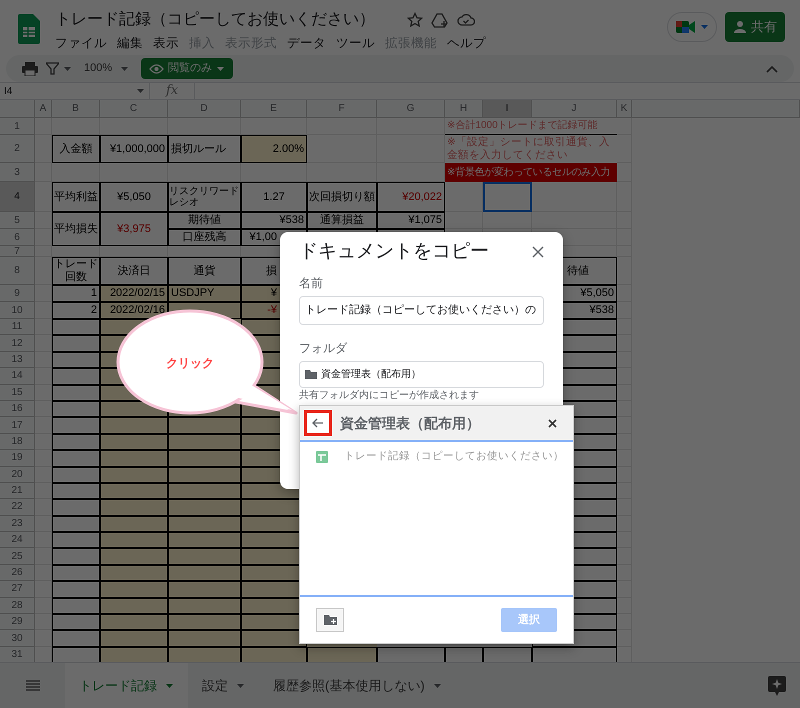  What do you see at coordinates (531, 172) in the screenshot?
I see `warning-banner: ※背景色が変わっているセルのみ入力` at bounding box center [531, 172].